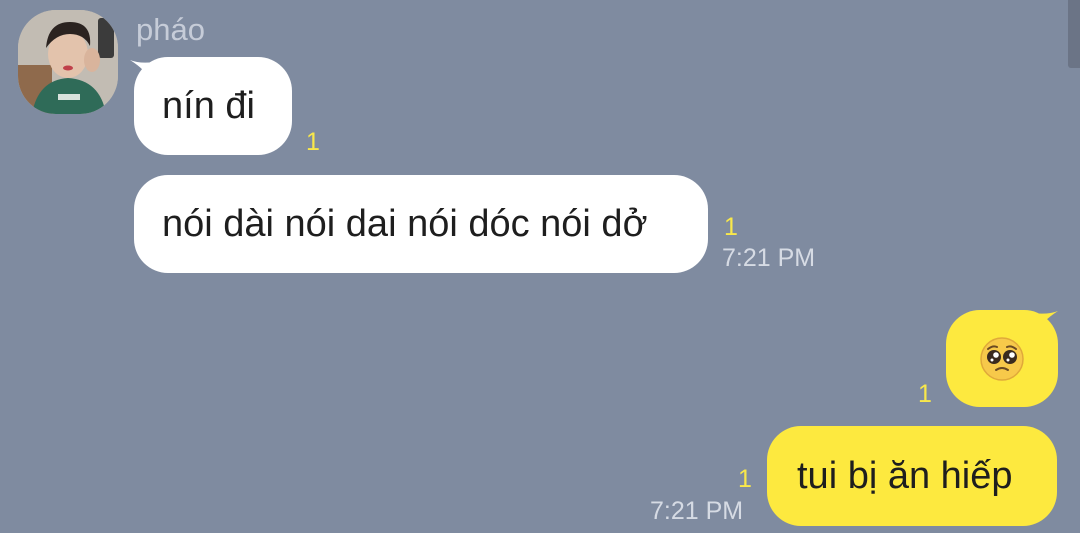 The width and height of the screenshot is (1080, 533). I want to click on message-bubble-incoming: nói dài nói dai nói dóc nói dở, so click(421, 224).